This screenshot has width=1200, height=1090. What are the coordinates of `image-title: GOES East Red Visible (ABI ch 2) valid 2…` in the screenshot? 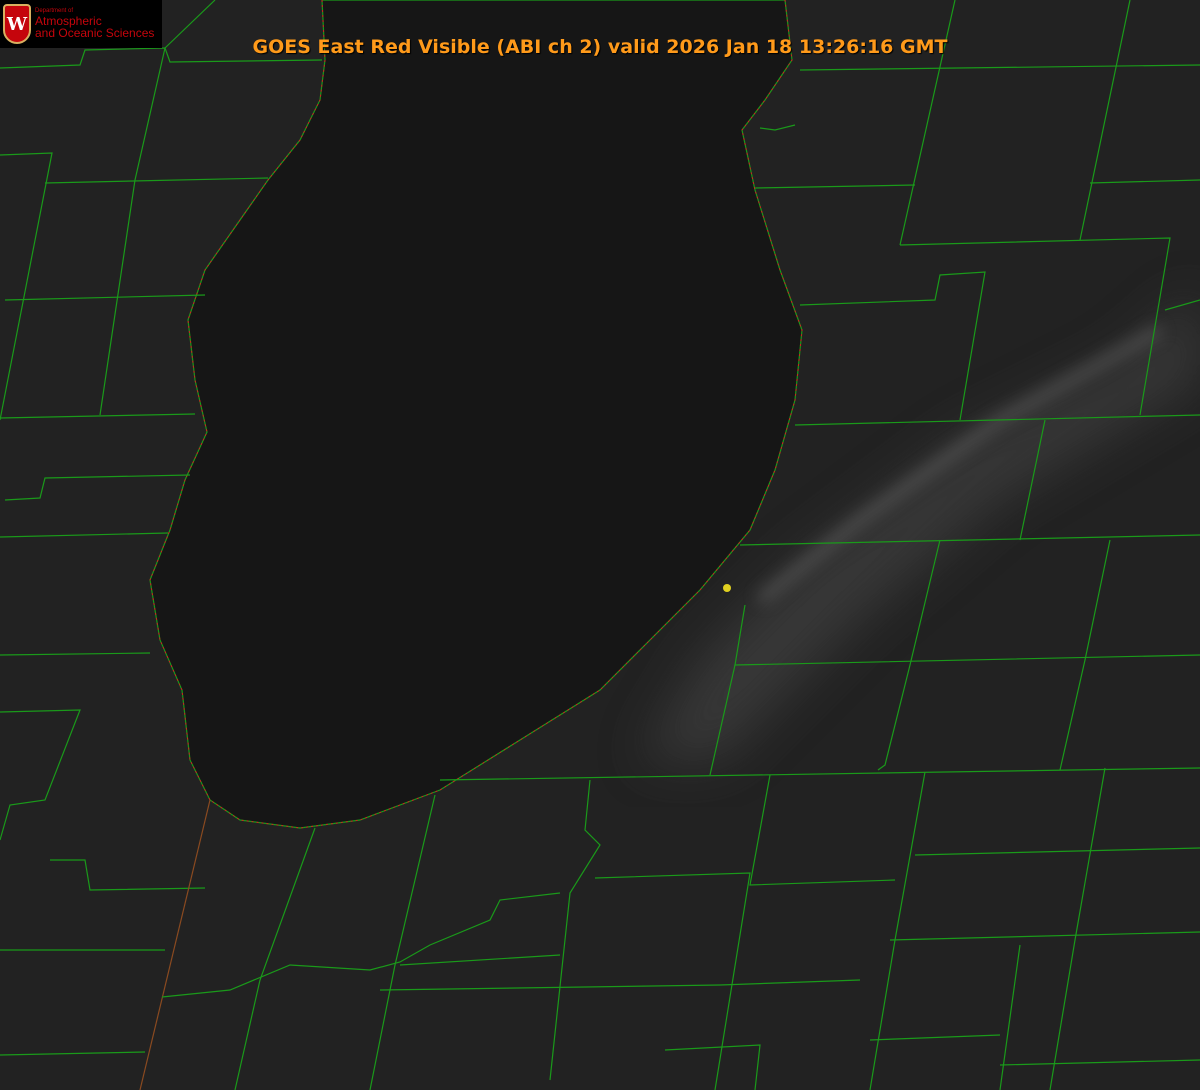 It's located at (600, 47).